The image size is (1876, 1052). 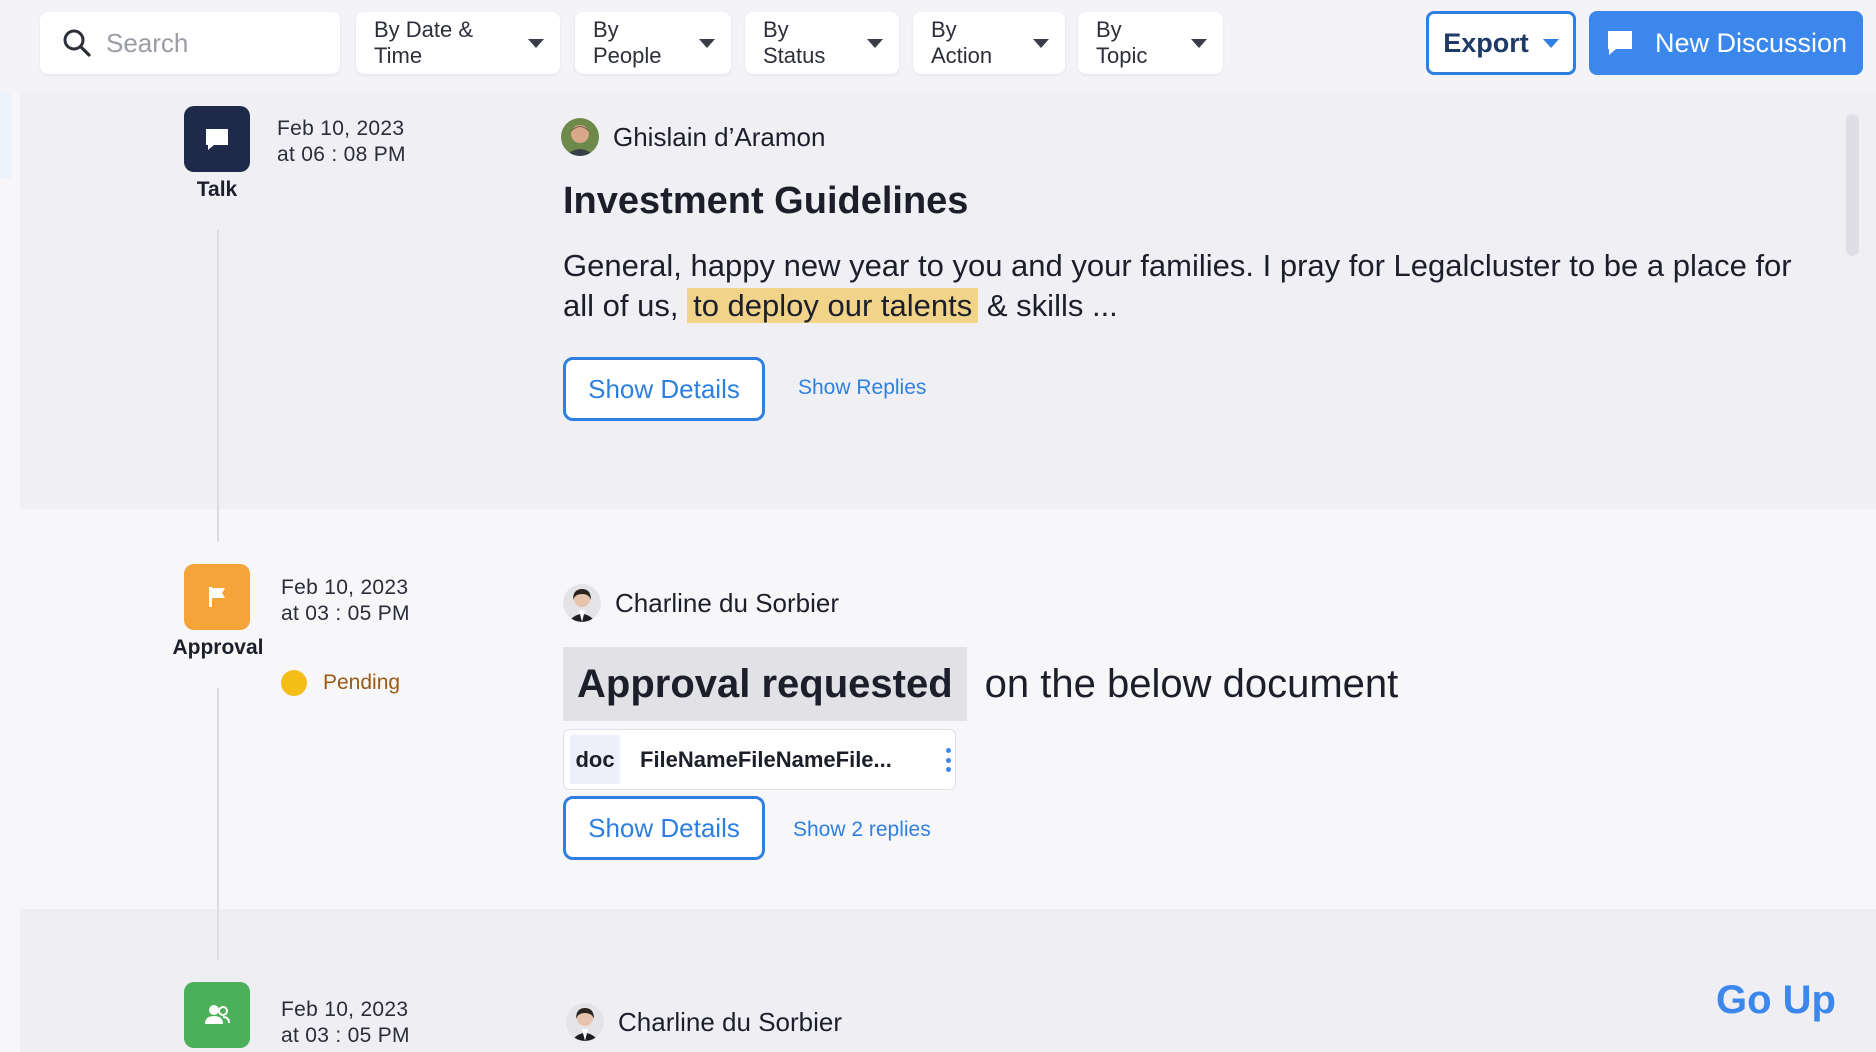 What do you see at coordinates (719, 136) in the screenshot?
I see `author-name: Ghislain d’Aramon` at bounding box center [719, 136].